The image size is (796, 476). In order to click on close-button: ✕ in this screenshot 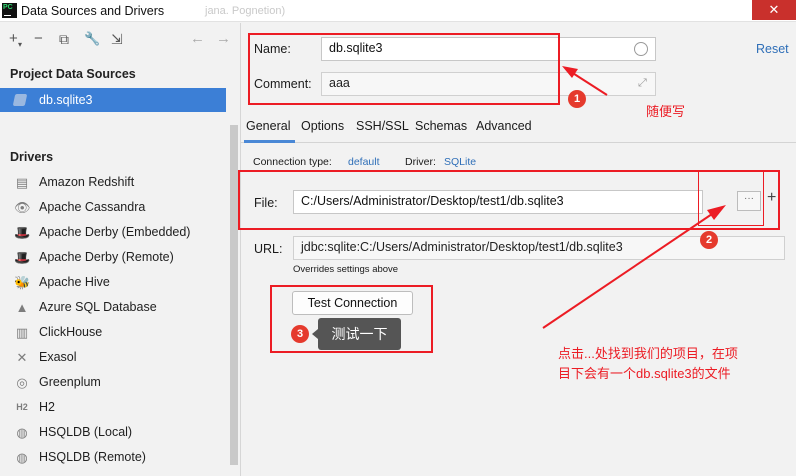, I will do `click(774, 10)`.